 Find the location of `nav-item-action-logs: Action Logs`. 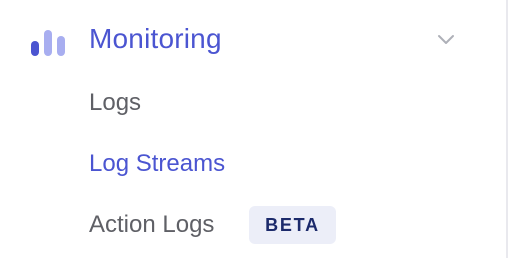

nav-item-action-logs: Action Logs is located at coordinates (151, 225).